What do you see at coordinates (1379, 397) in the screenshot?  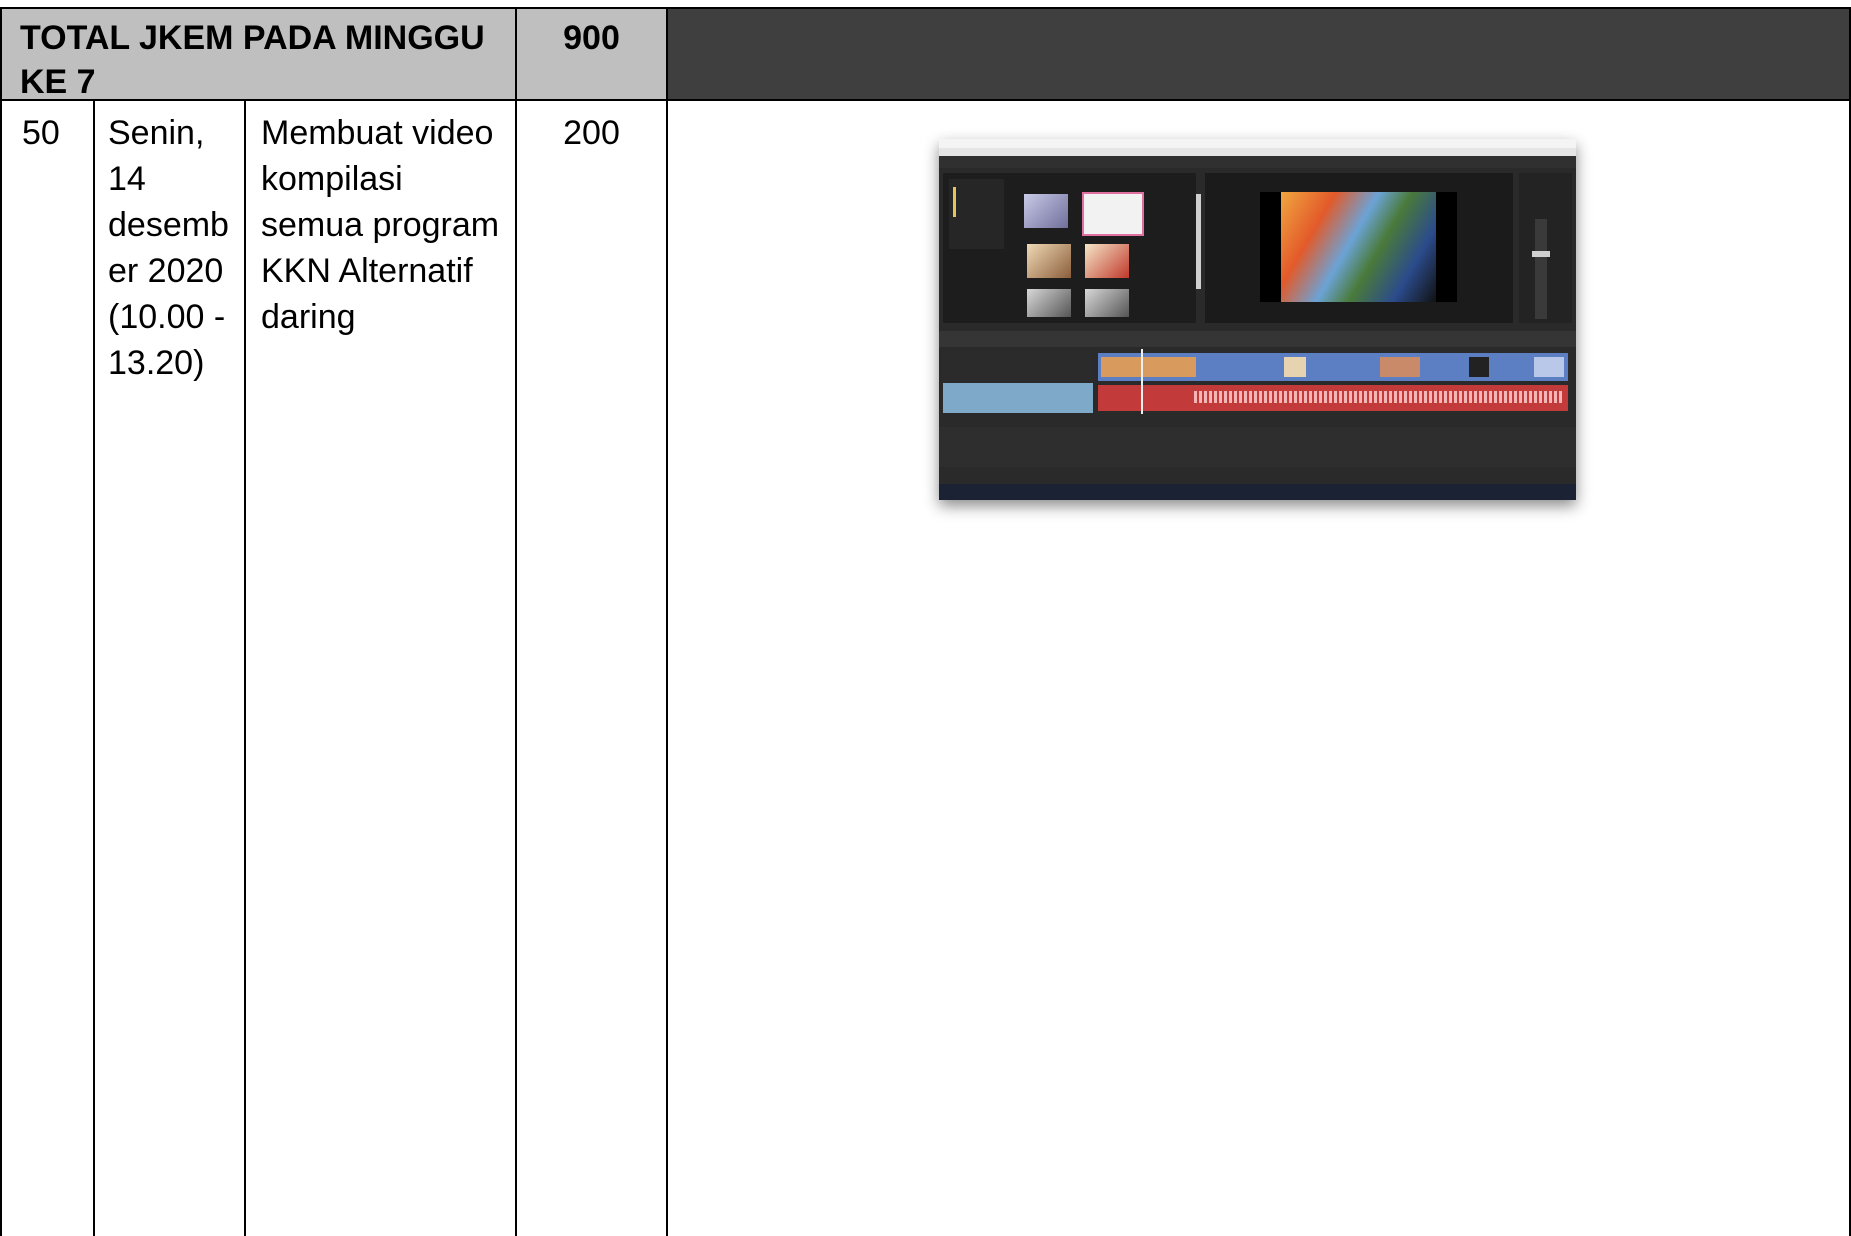 I see `screenshot-audio-waveform` at bounding box center [1379, 397].